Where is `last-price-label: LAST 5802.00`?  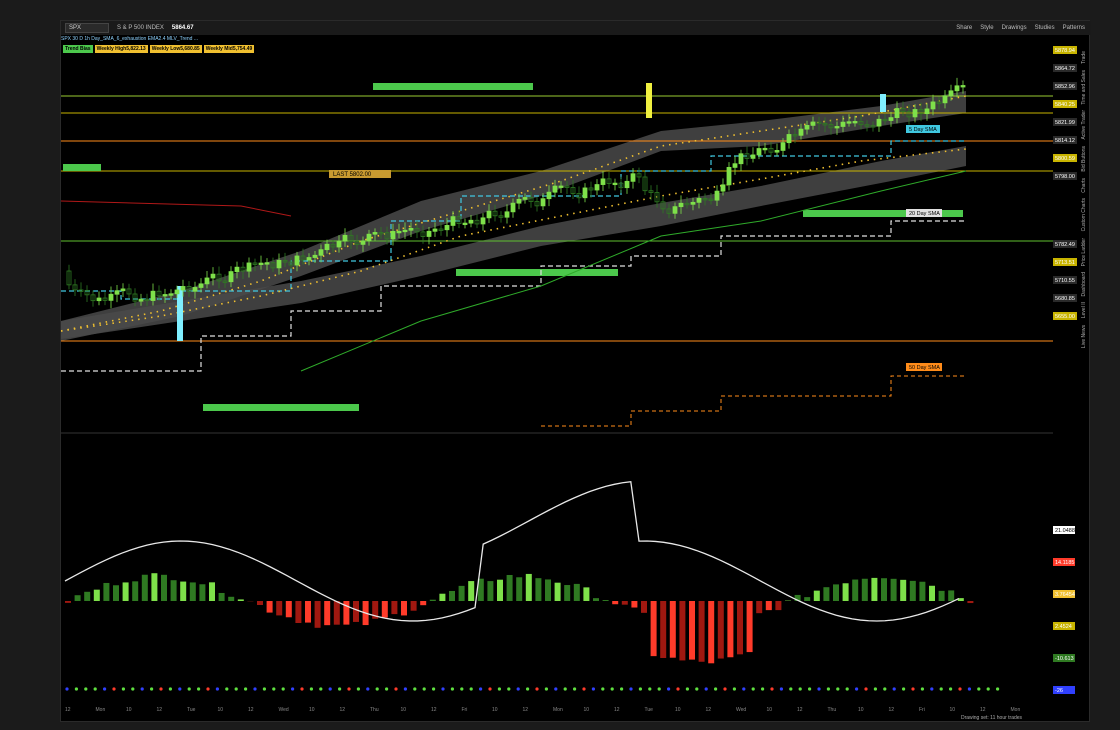
last-price-label: LAST 5802.00 is located at coordinates (360, 174).